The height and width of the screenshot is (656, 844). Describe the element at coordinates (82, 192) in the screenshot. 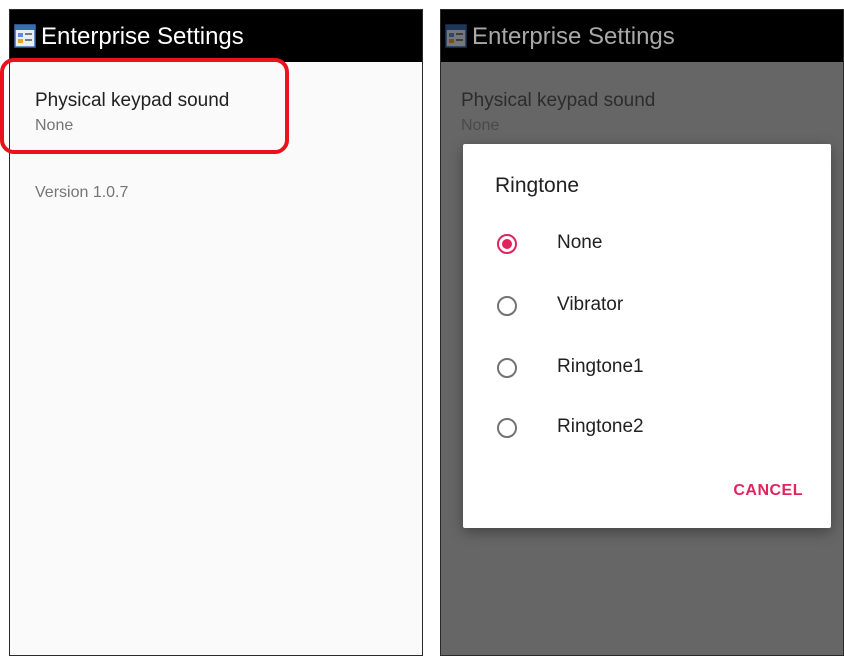

I see `version-label: Version 1.0.7` at that location.